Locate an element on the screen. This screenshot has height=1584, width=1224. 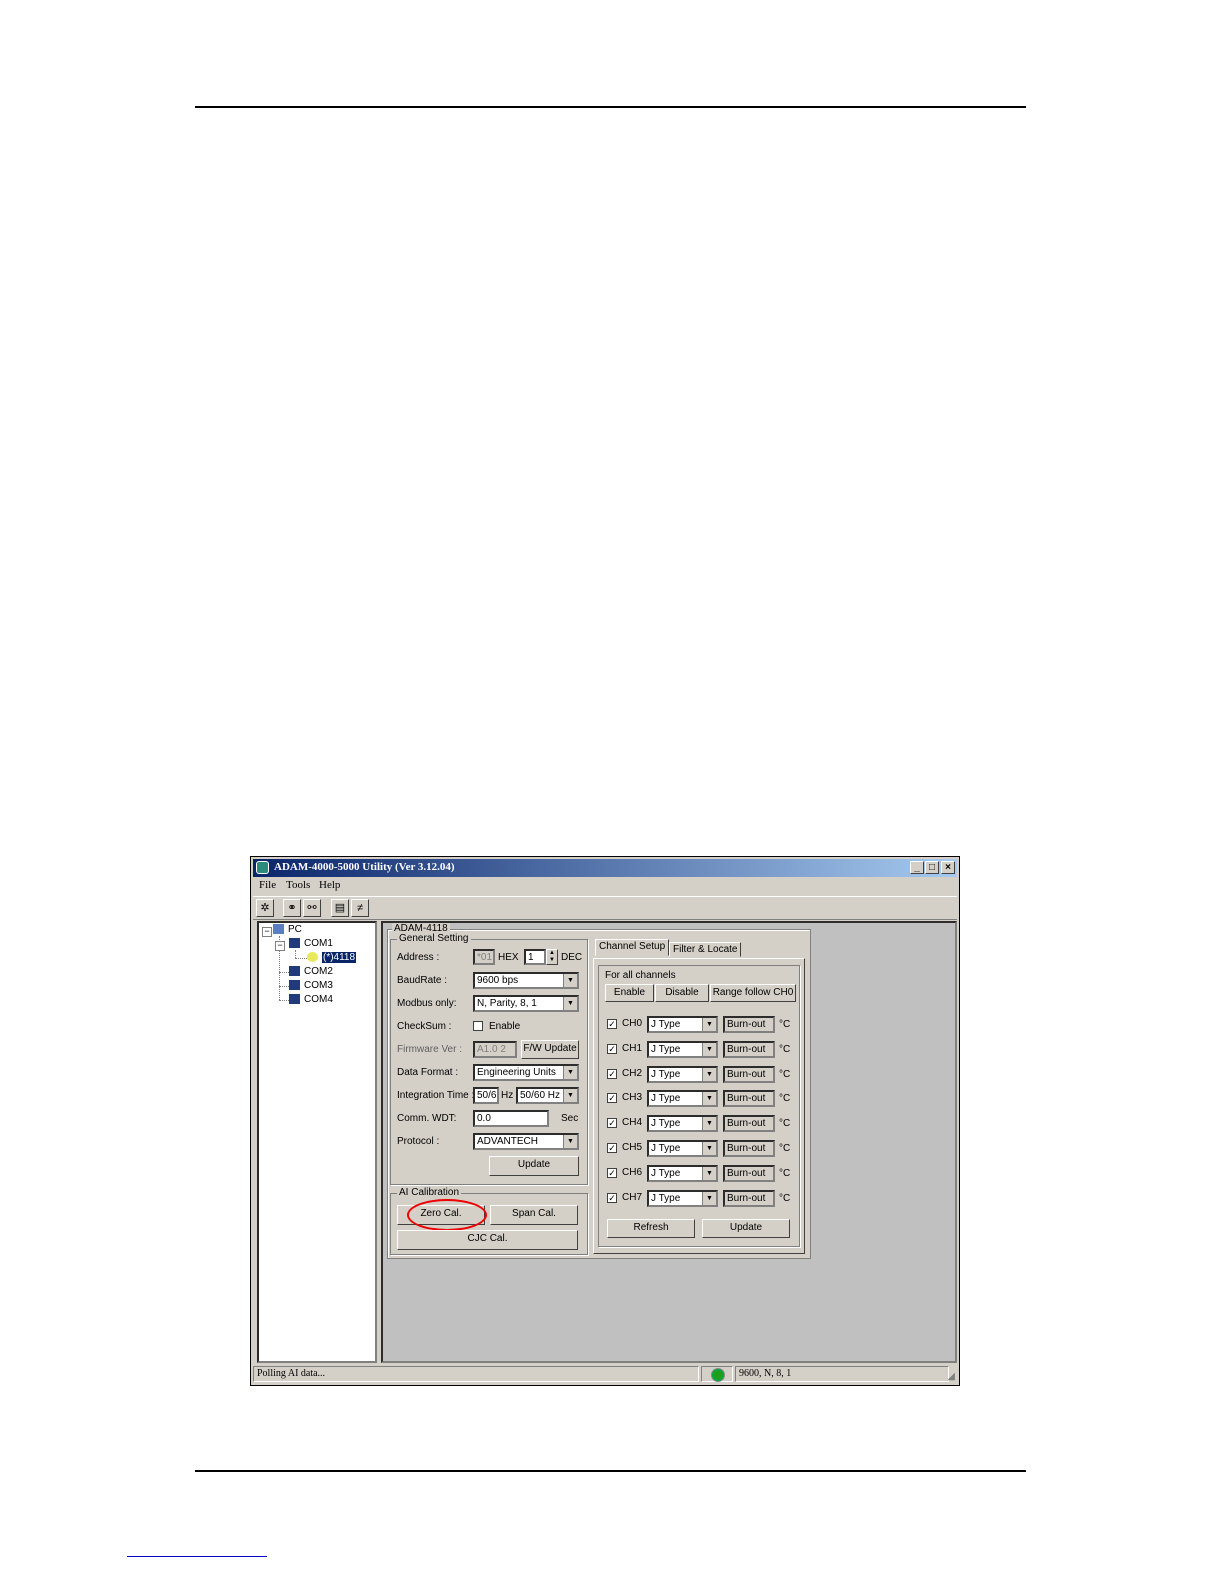
channel-name: CH3 is located at coordinates (632, 1098).